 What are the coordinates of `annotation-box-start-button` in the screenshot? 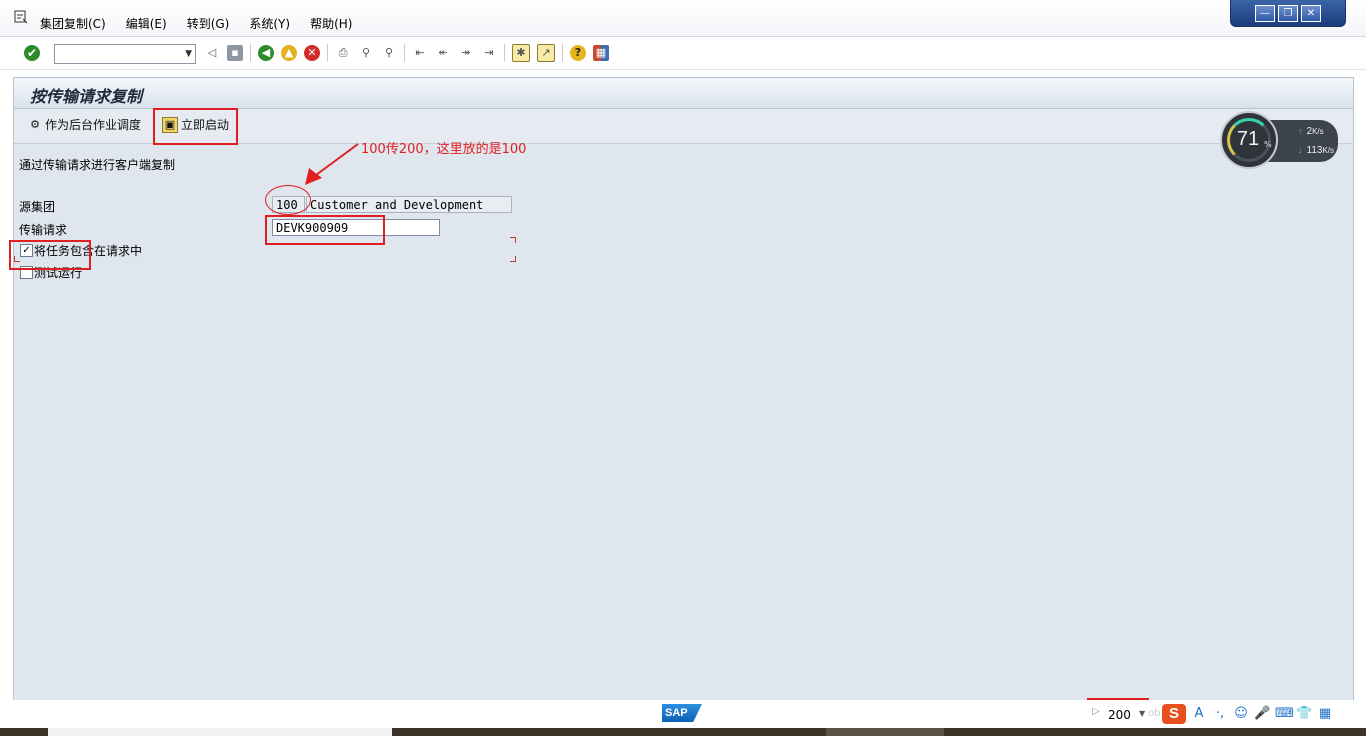 It's located at (195, 126).